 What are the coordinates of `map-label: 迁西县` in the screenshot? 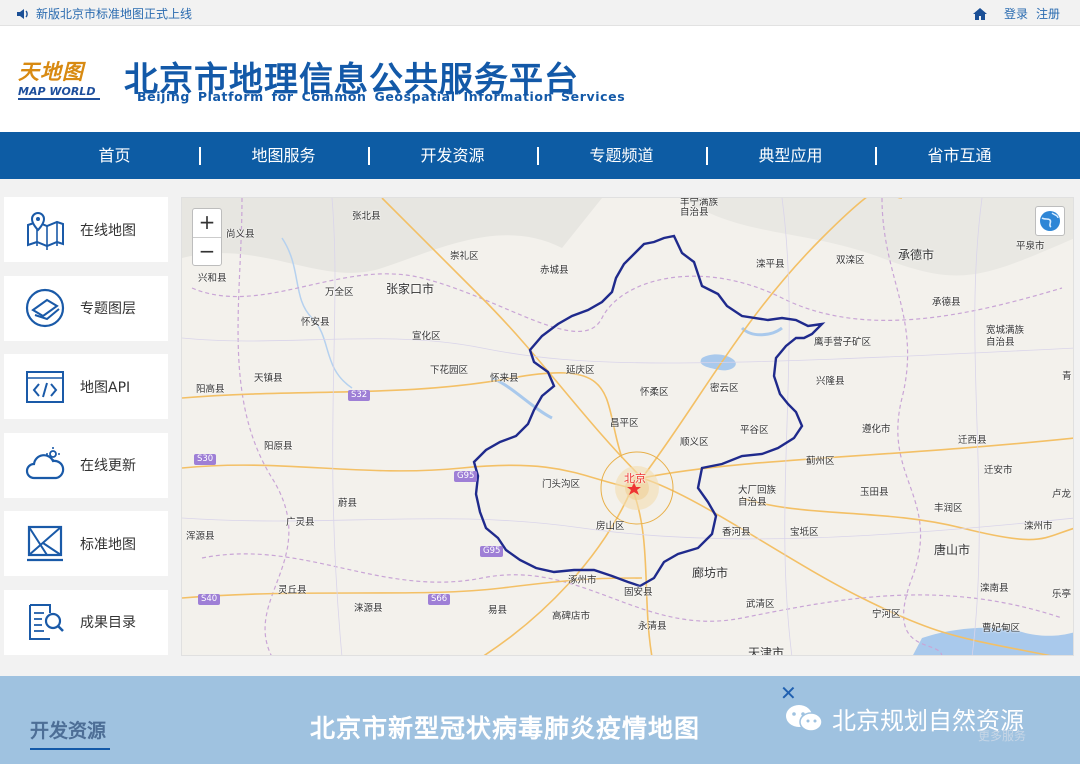 It's located at (972, 440).